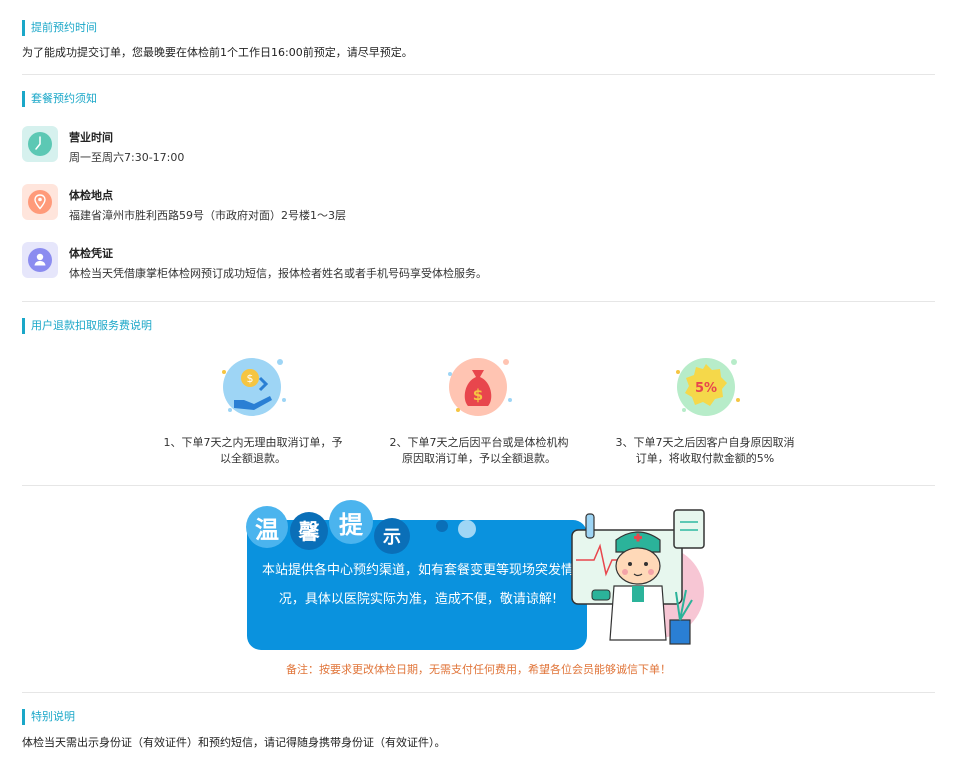 Image resolution: width=957 pixels, height=758 pixels. I want to click on notice-item-location: 体检地点 福建省漳州市胜利西路59号（市政府对面）2号楼1～3层, so click(472, 204).